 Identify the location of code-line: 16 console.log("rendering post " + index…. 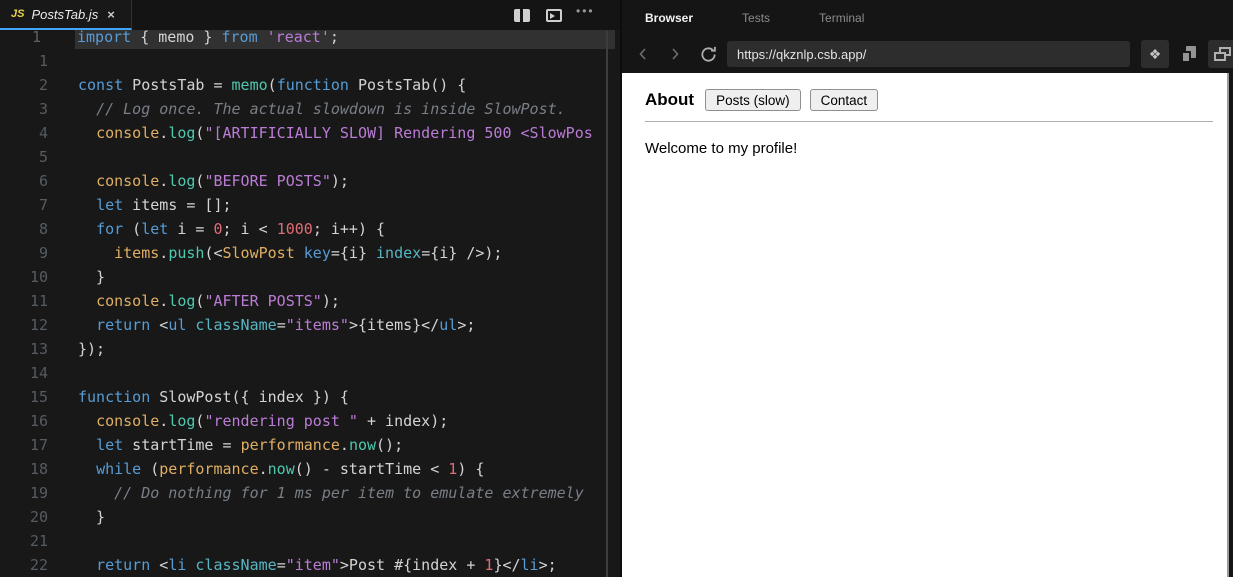
(310, 421).